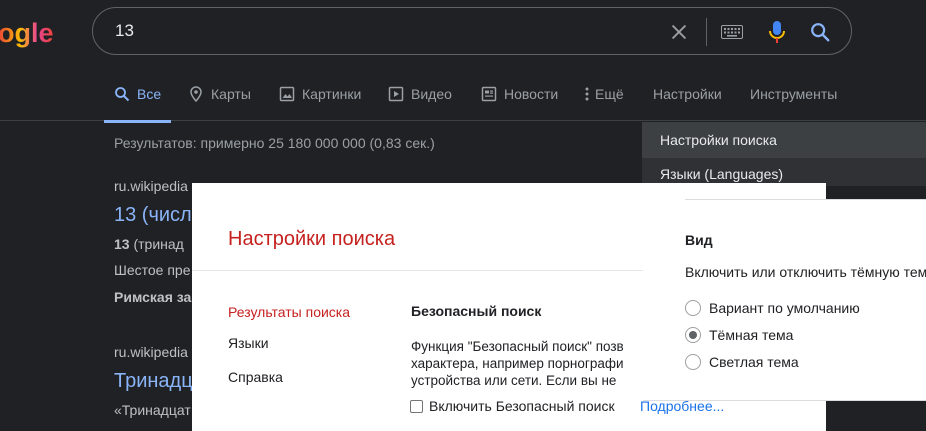  What do you see at coordinates (231, 94) in the screenshot?
I see `tab-label: Карты` at bounding box center [231, 94].